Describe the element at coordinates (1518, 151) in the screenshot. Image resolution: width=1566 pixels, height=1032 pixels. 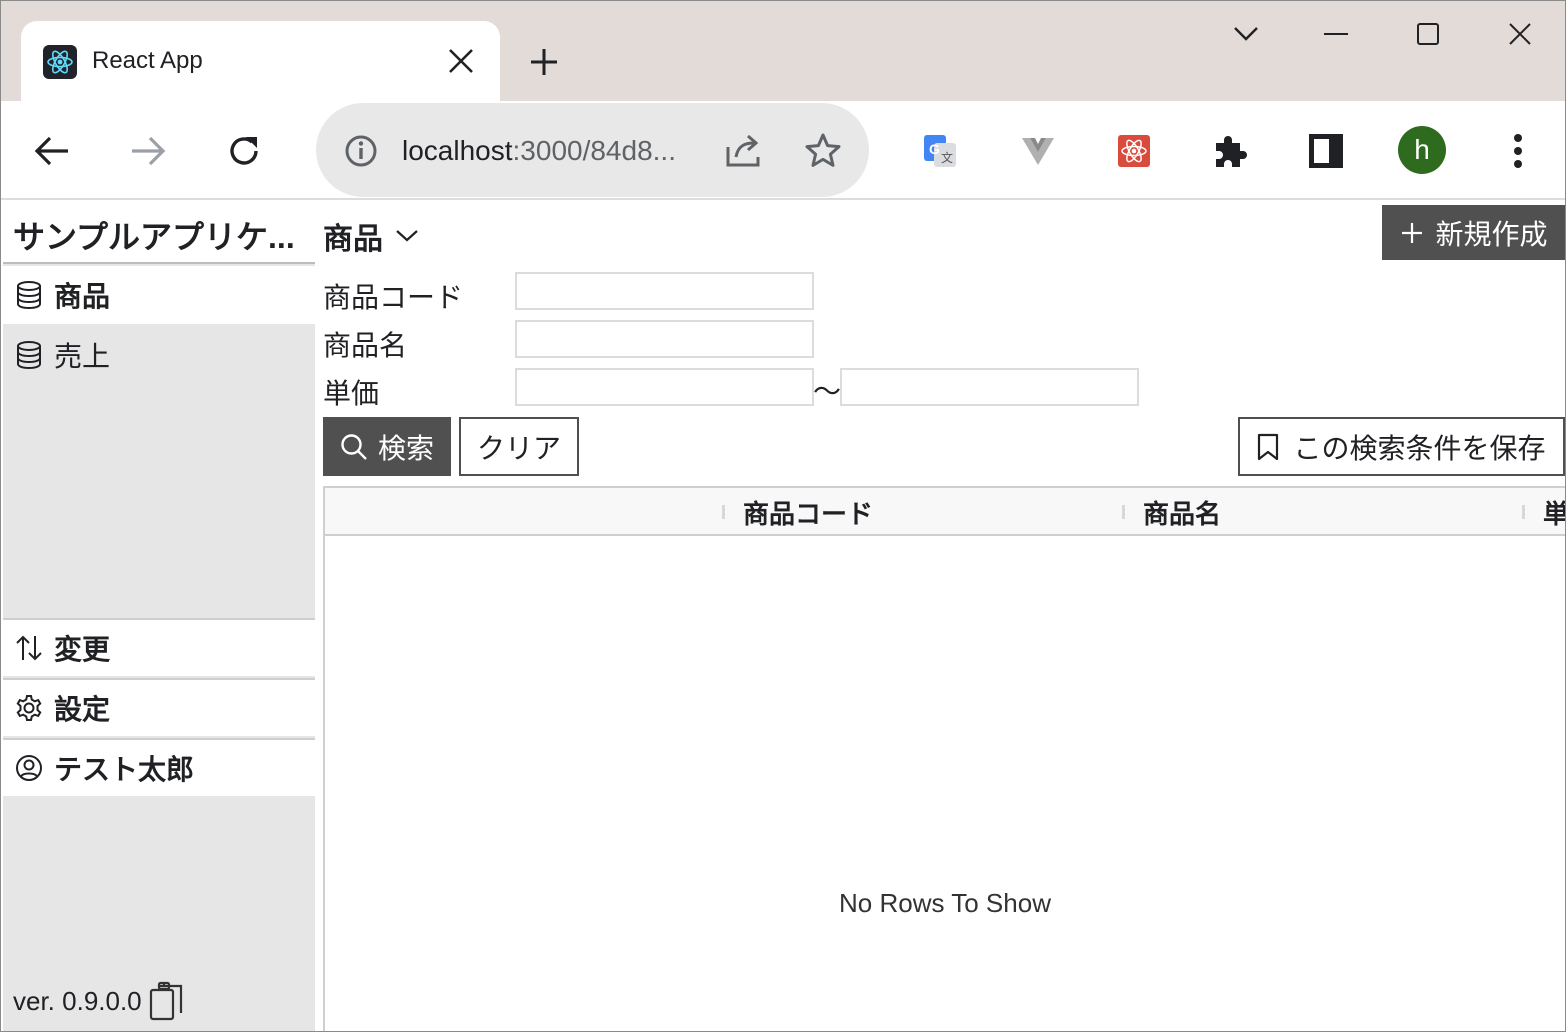
I see `browser-menu-icon` at that location.